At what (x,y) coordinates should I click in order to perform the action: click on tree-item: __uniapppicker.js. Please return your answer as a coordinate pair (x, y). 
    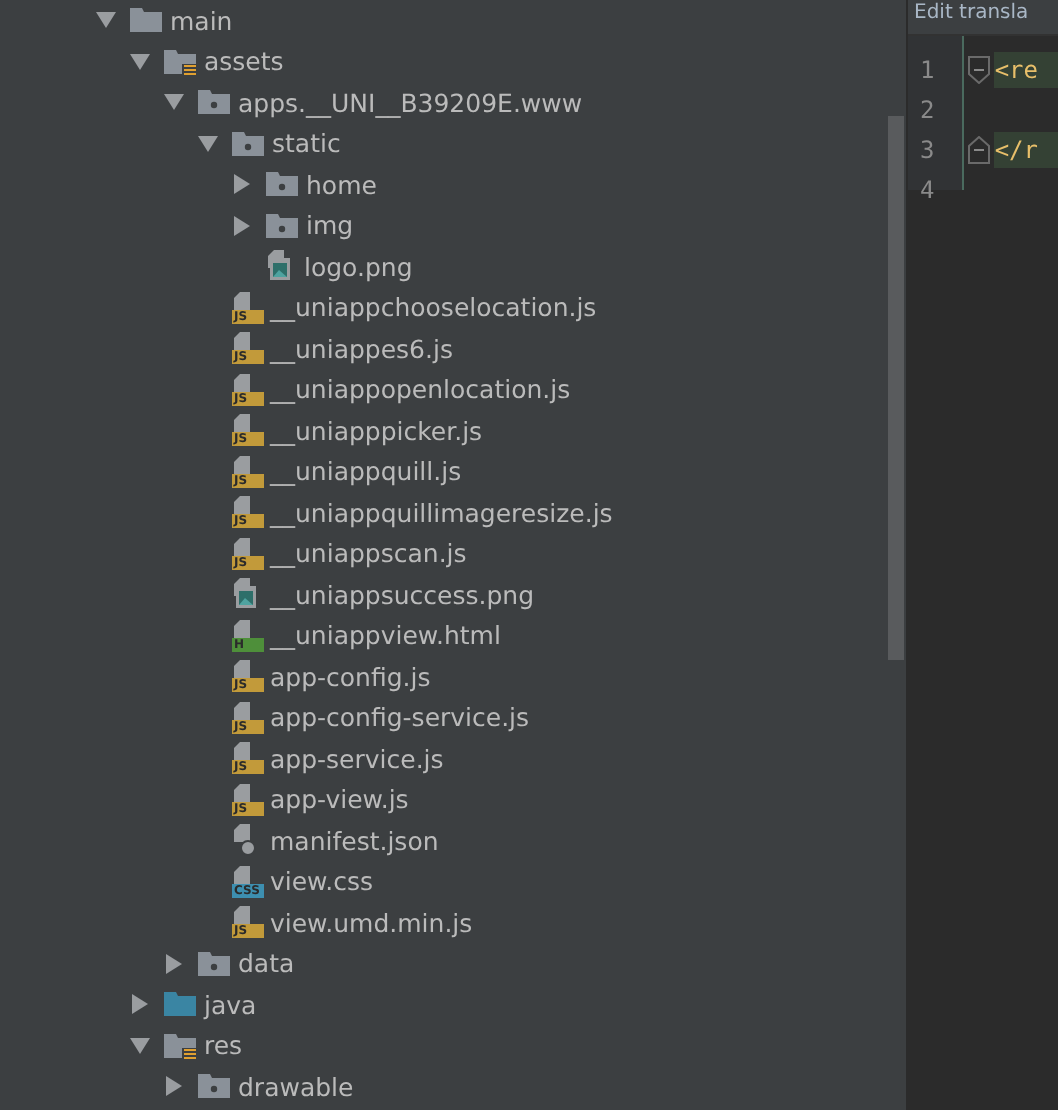
    Looking at the image, I should click on (376, 430).